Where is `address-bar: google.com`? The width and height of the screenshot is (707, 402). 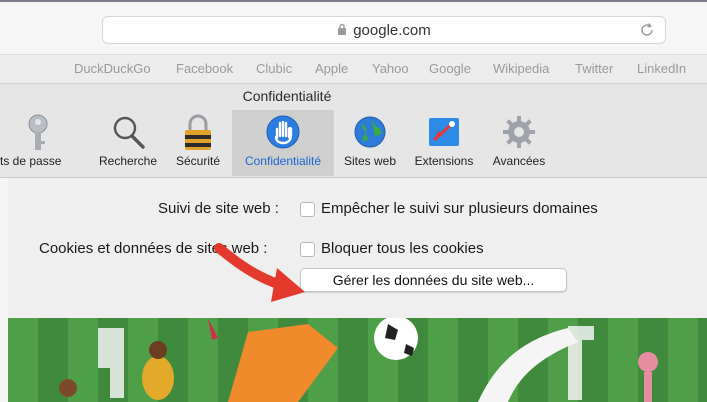 address-bar: google.com is located at coordinates (384, 30).